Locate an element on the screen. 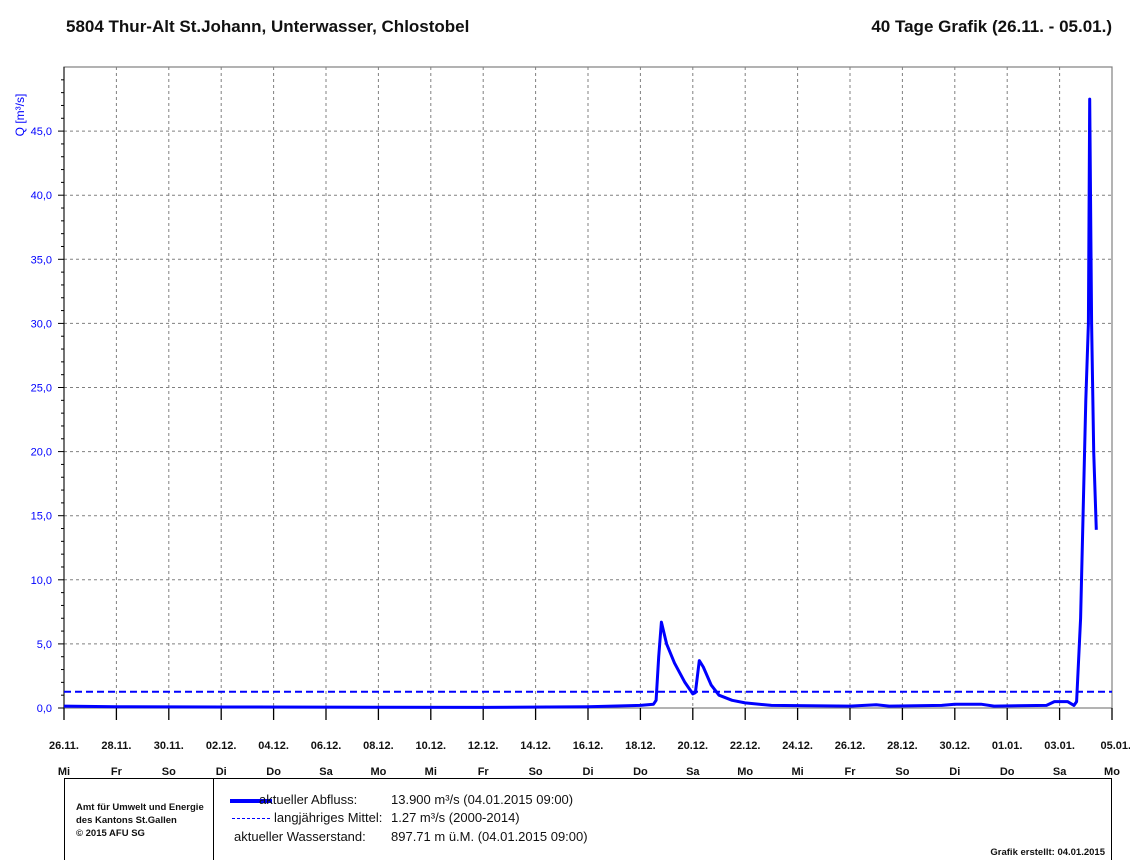 This screenshot has width=1130, height=868. y-tick-label: 35,0 is located at coordinates (41, 260).